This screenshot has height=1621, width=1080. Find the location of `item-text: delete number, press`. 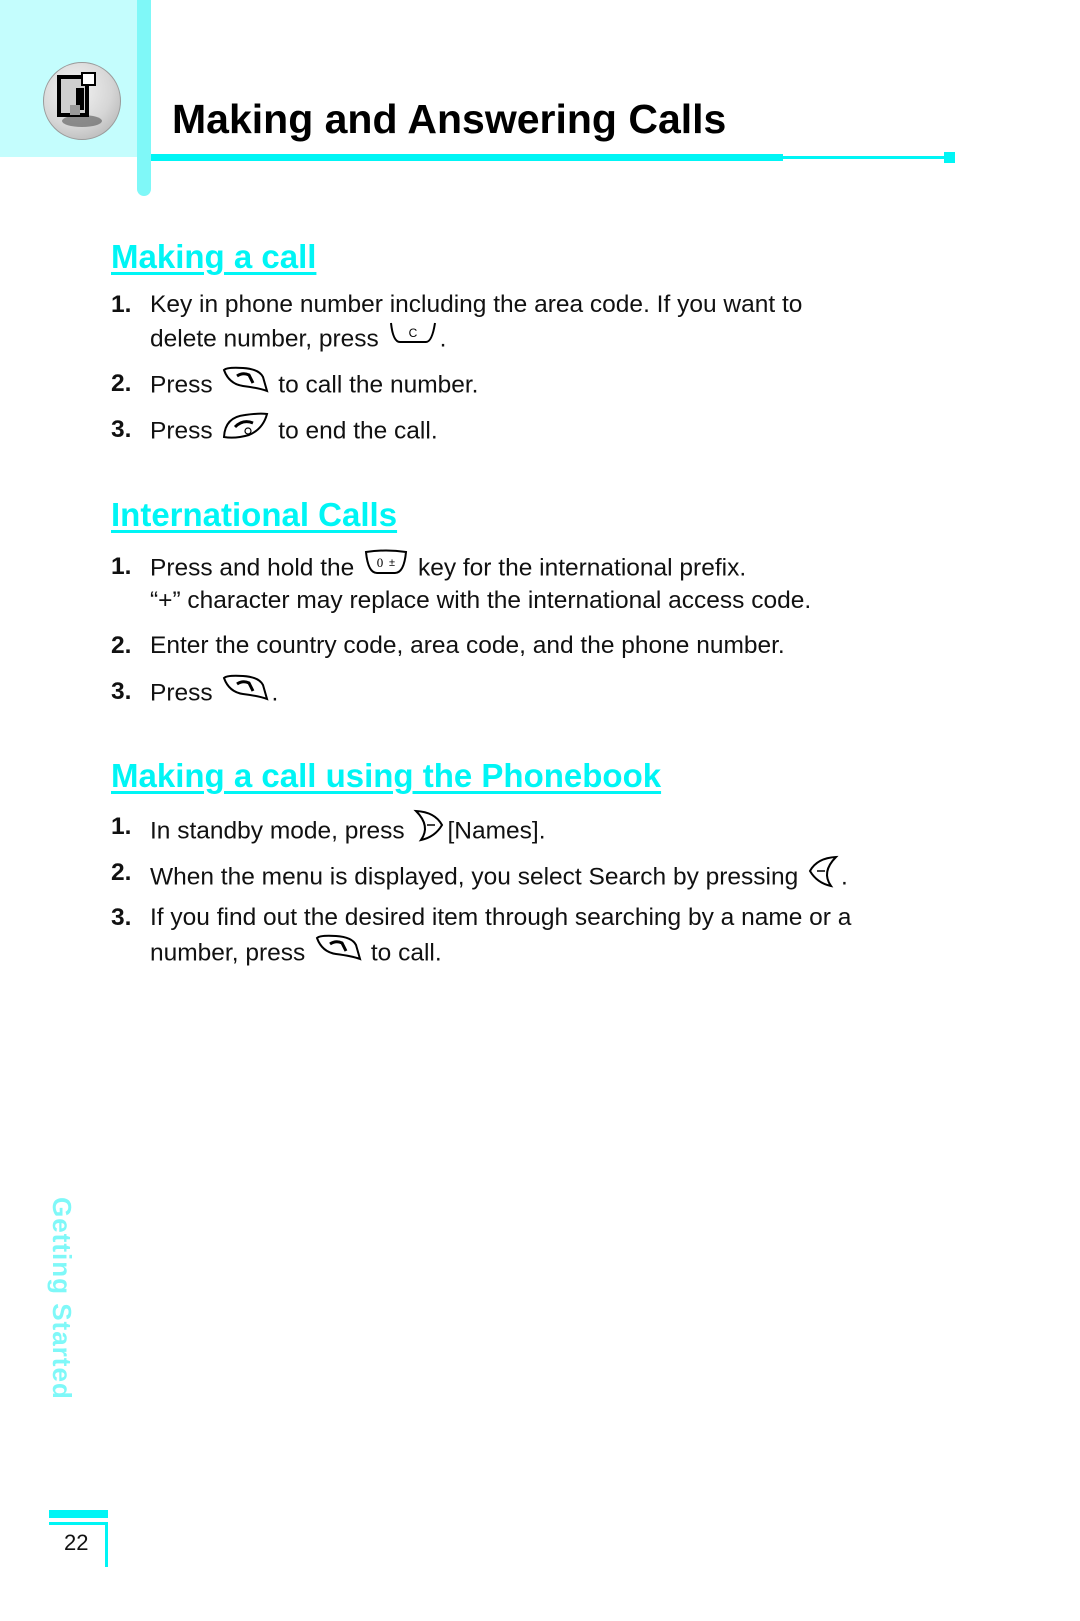

item-text: delete number, press is located at coordinates (264, 339).